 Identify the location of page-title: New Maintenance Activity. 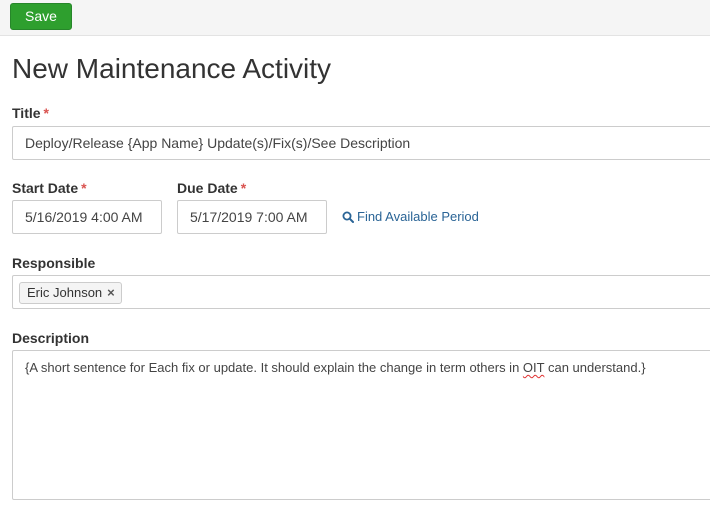
(172, 68).